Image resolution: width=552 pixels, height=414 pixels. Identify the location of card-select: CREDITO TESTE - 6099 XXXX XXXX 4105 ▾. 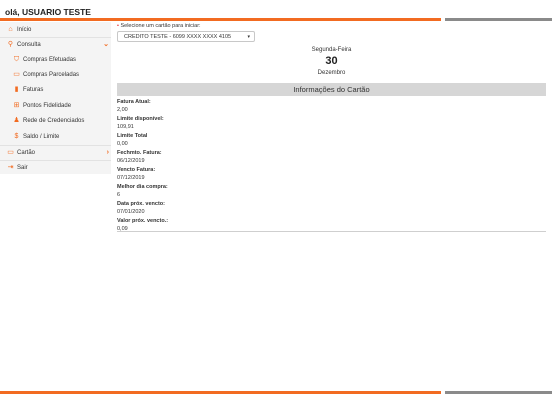
(186, 36).